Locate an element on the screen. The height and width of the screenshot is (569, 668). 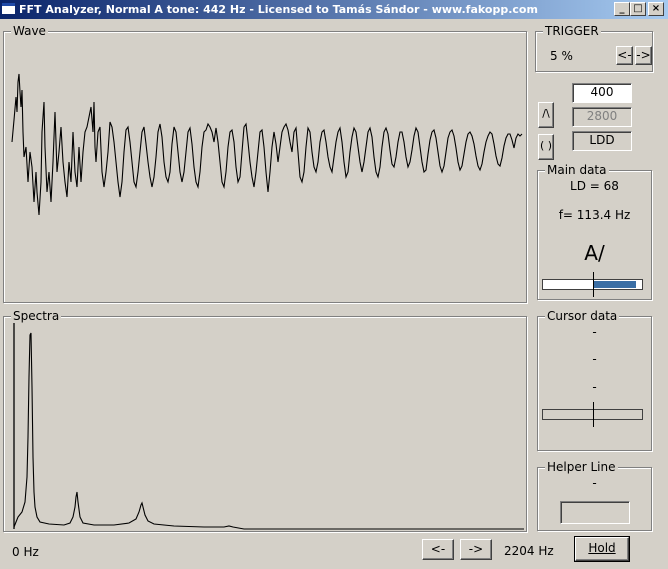
hold-button: Hold is located at coordinates (602, 549).